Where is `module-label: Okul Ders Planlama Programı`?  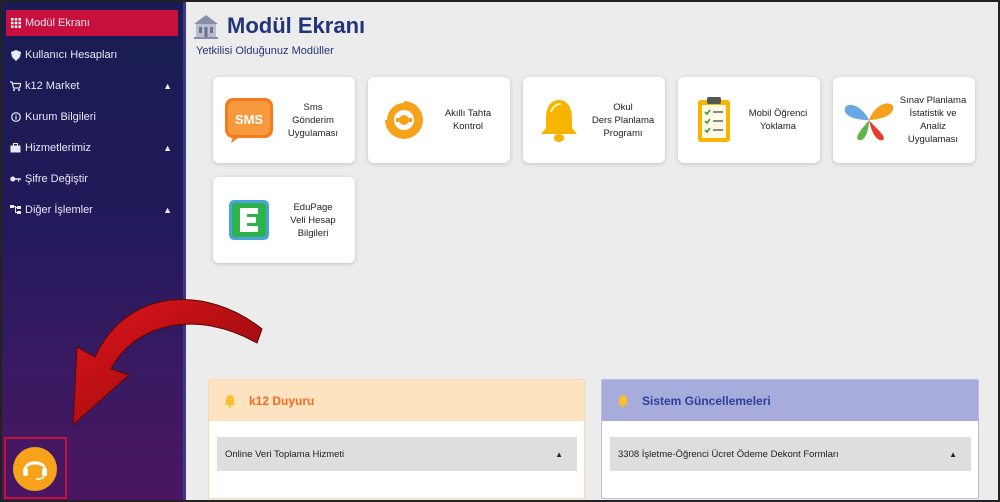 module-label: Okul Ders Planlama Programı is located at coordinates (623, 120).